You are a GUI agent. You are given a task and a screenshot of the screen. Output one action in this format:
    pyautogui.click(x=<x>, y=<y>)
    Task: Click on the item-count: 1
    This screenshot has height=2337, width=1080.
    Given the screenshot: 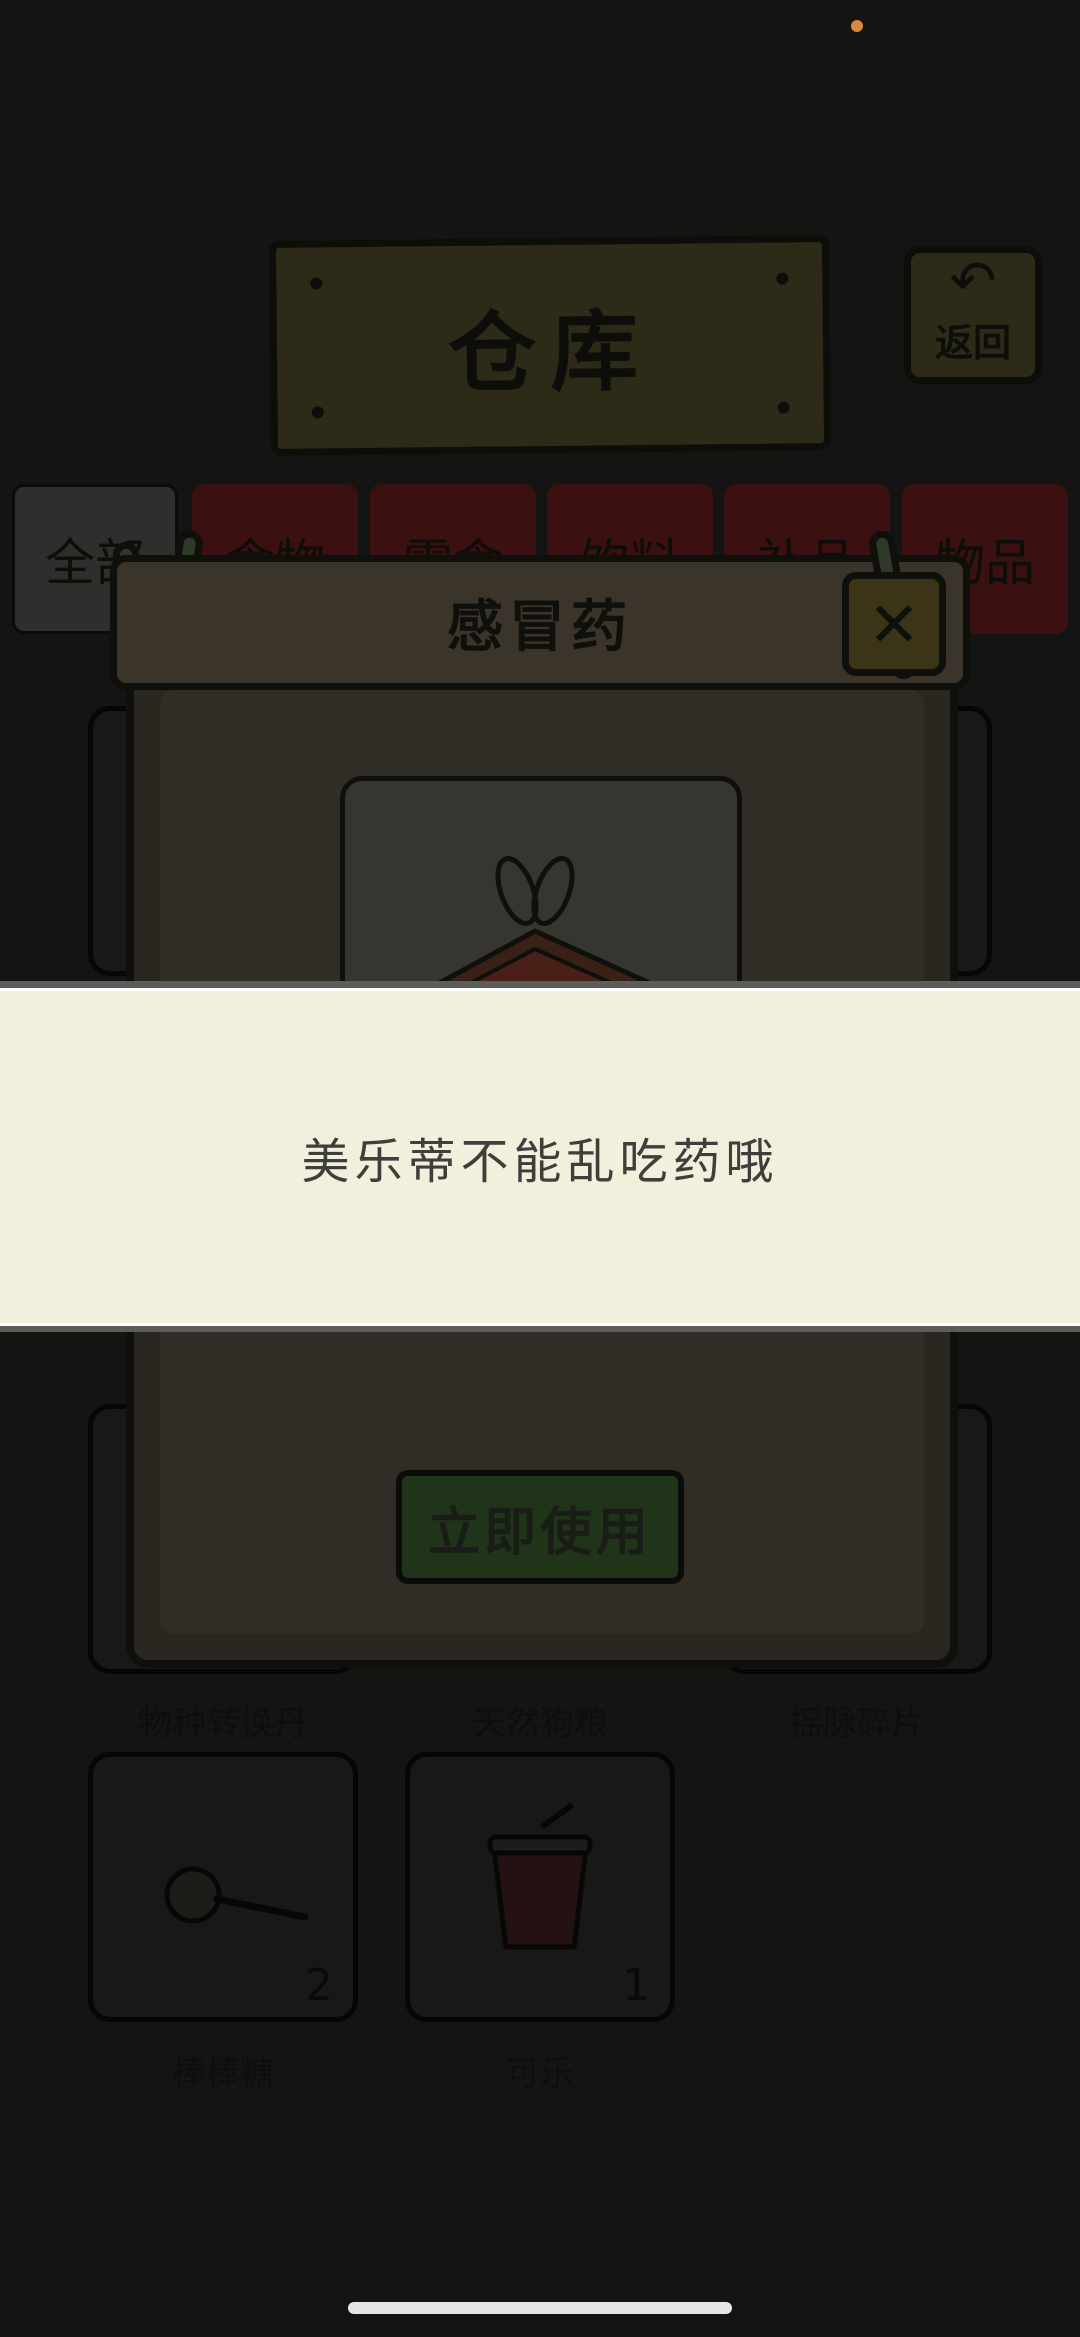 What is the action you would take?
    pyautogui.click(x=636, y=1985)
    